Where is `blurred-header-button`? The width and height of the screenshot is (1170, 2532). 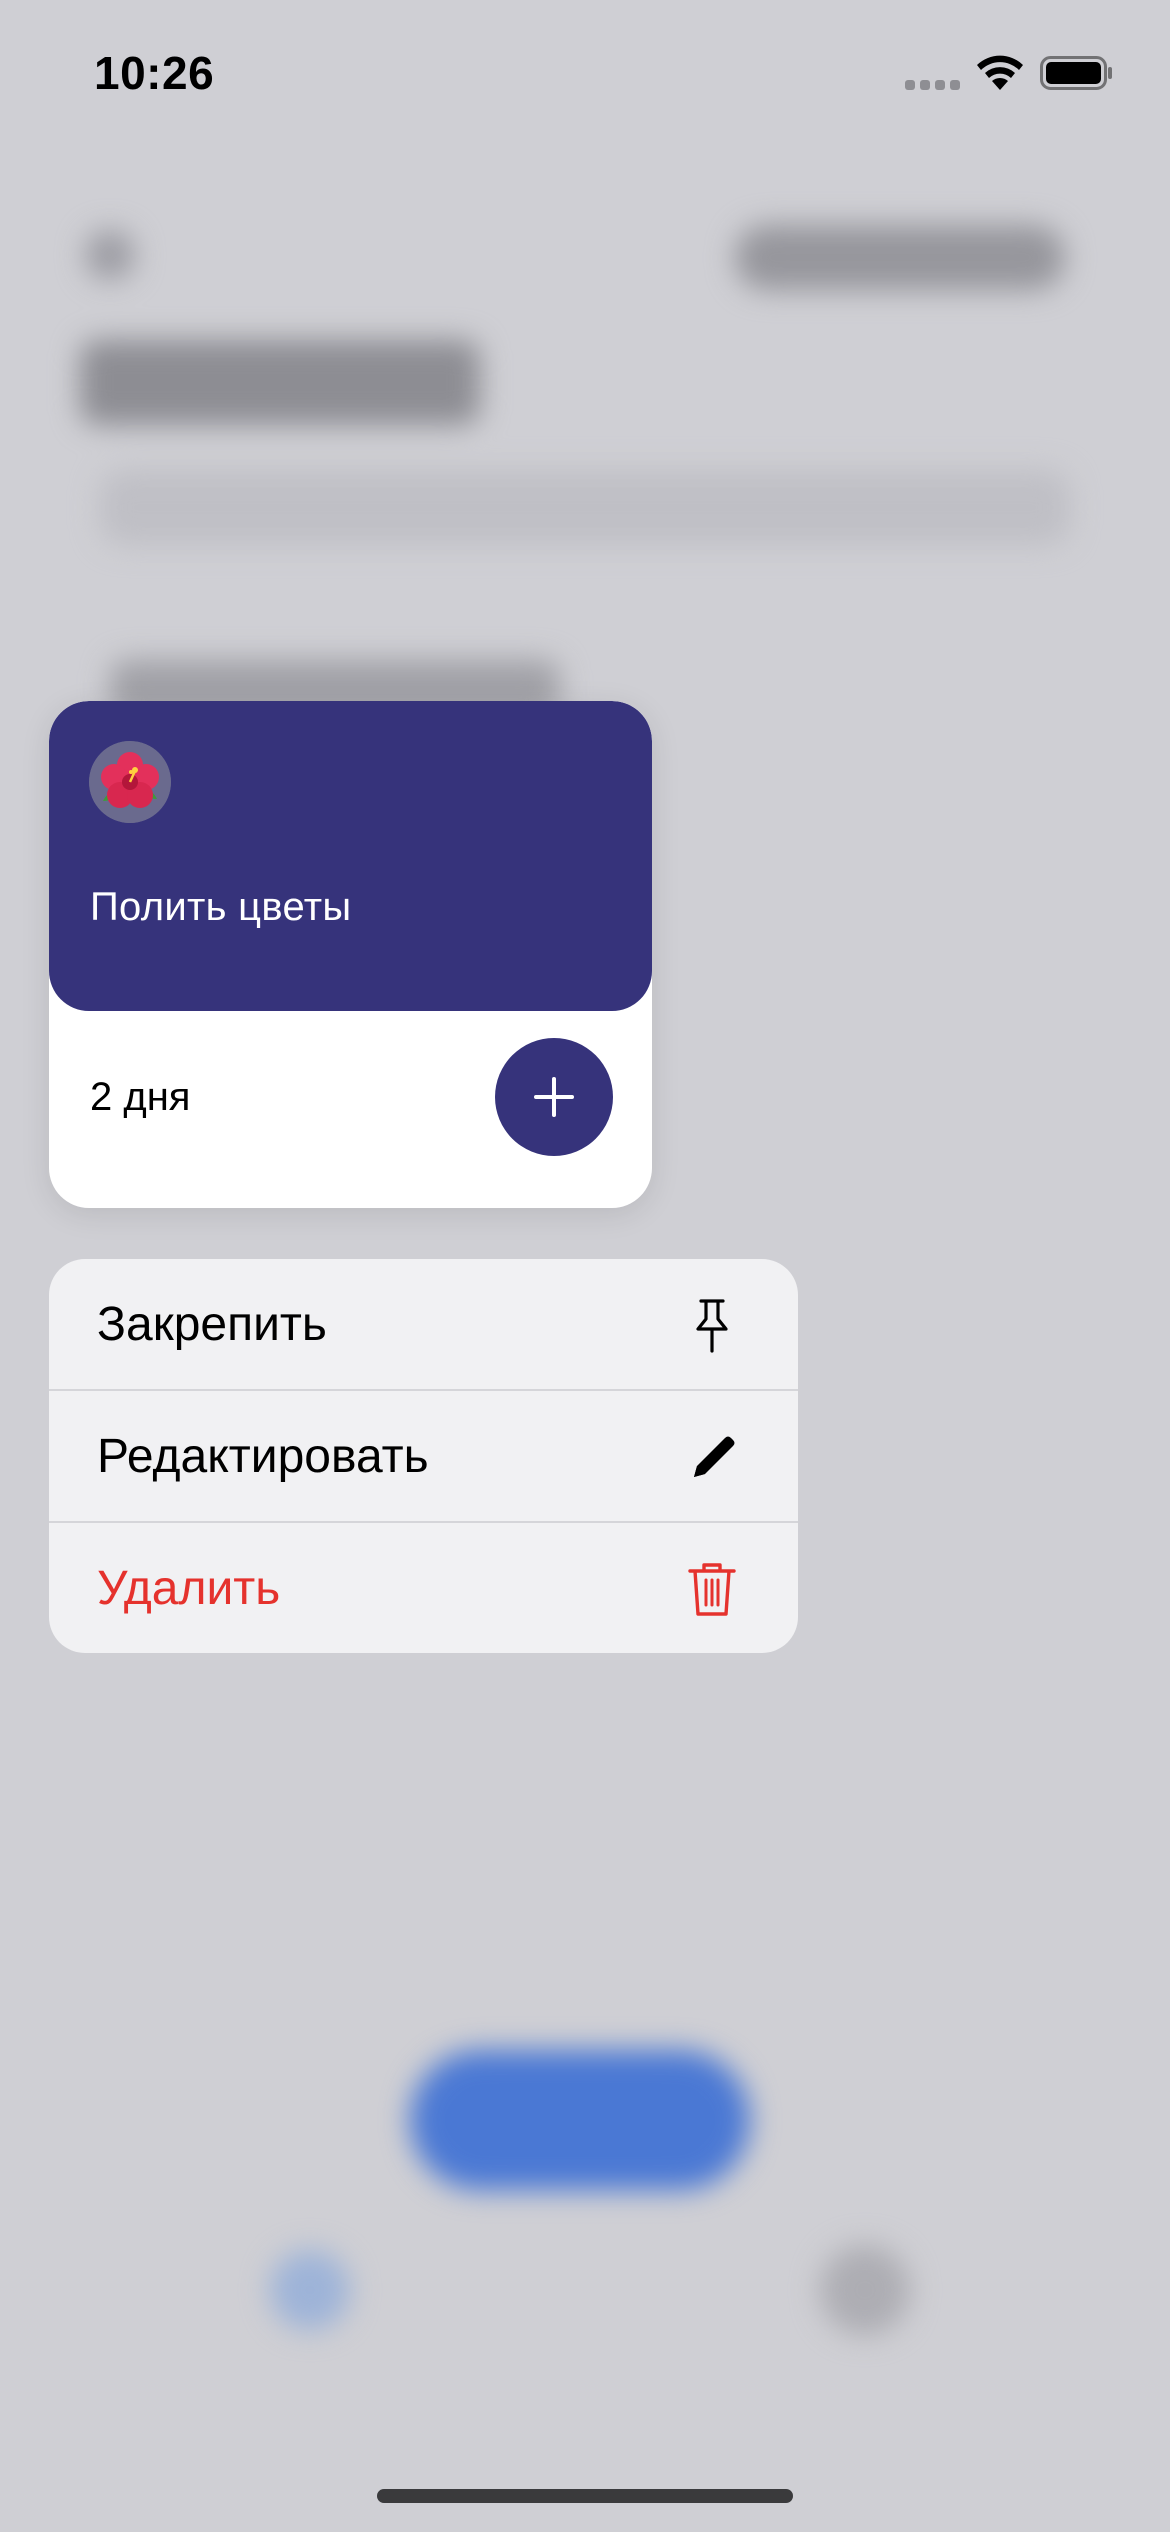
blurred-header-button is located at coordinates (900, 257).